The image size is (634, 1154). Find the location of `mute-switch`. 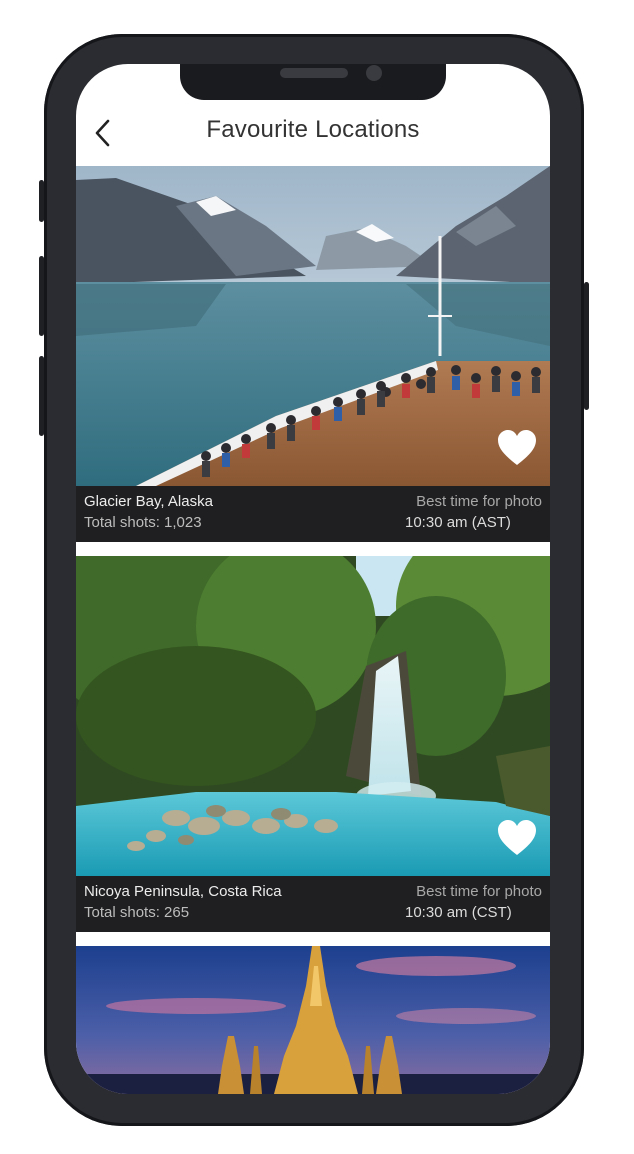

mute-switch is located at coordinates (41, 201).